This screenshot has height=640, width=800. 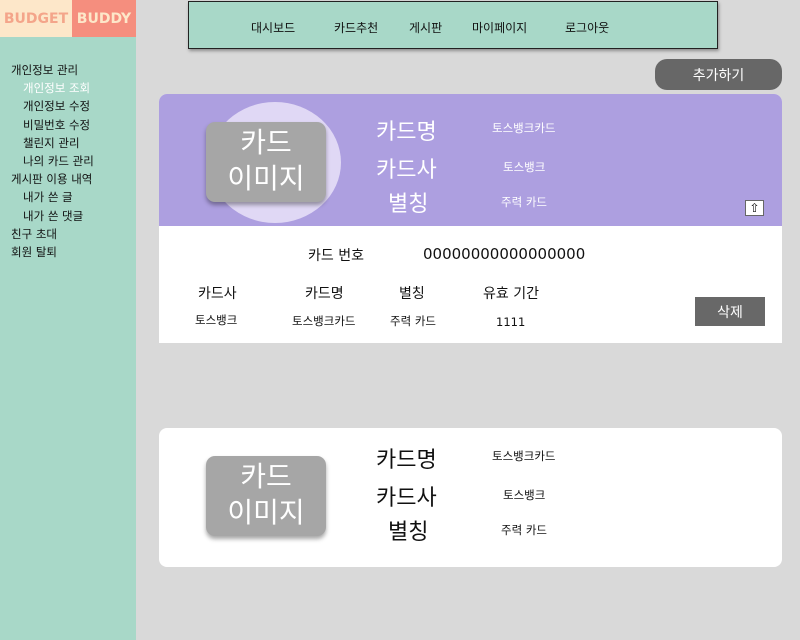 What do you see at coordinates (68, 234) in the screenshot?
I see `sidebar-item-invite-friends: 친구 초대` at bounding box center [68, 234].